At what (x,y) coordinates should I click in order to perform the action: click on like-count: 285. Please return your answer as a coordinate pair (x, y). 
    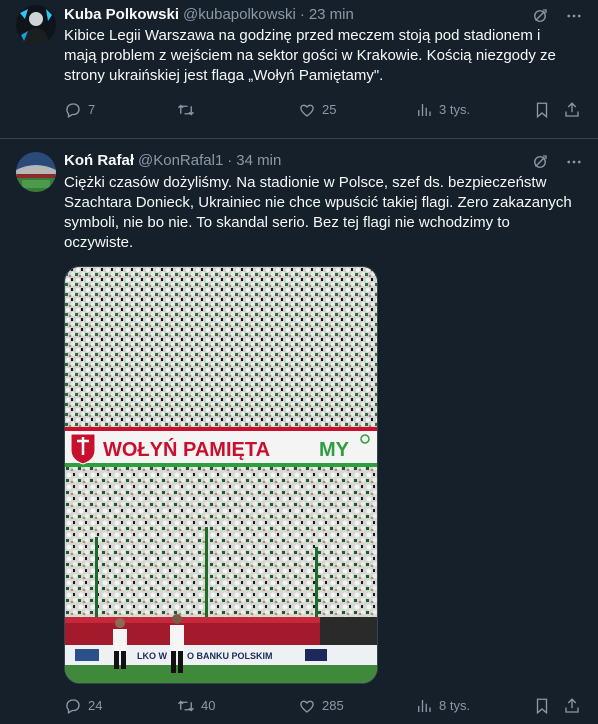
    Looking at the image, I should click on (333, 705).